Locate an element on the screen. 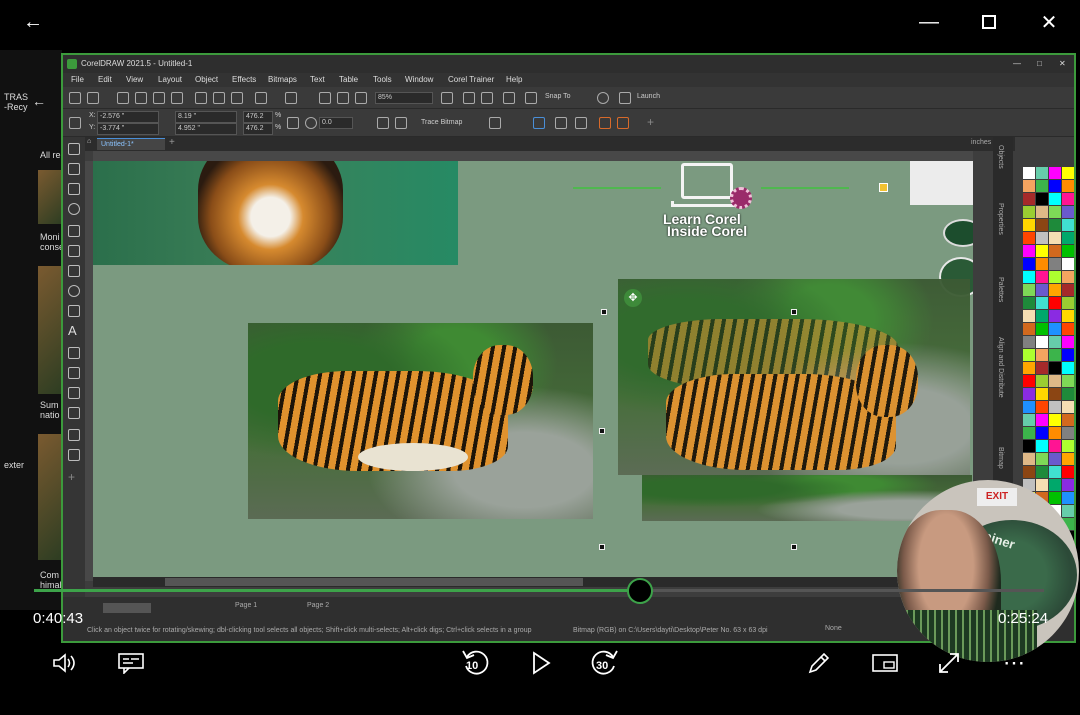  menu-text: Text is located at coordinates (317, 79).